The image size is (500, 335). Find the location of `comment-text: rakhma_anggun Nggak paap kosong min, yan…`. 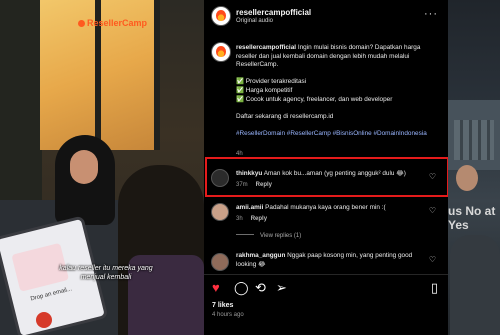

comment-text: rakhma_anggun Nggak paap kosong min, yan… is located at coordinates (331, 260).